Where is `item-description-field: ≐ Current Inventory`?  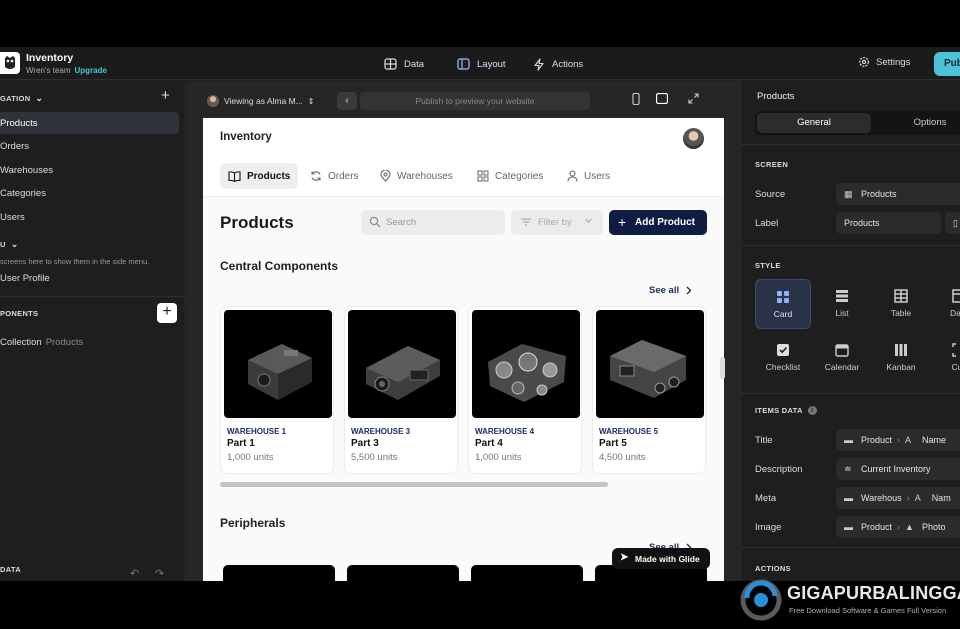
item-description-field: ≐ Current Inventory is located at coordinates (898, 469).